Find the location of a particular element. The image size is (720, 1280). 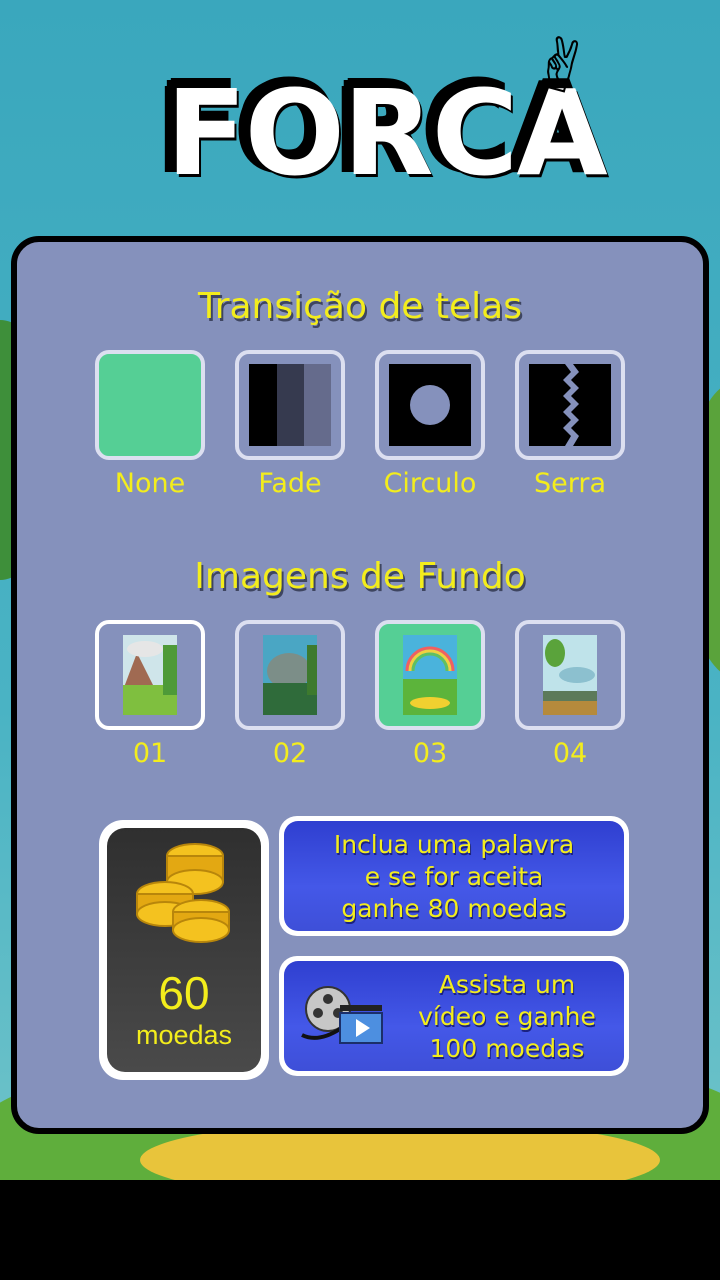

background-label-03: 03 is located at coordinates (430, 753).